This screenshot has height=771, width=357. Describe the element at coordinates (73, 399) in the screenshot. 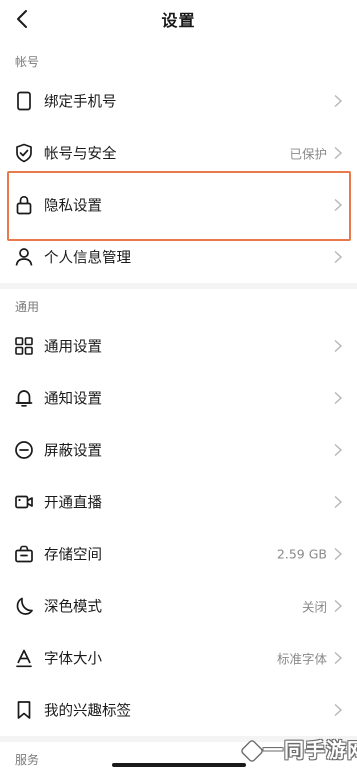

I see `row-label: 通知设置` at that location.